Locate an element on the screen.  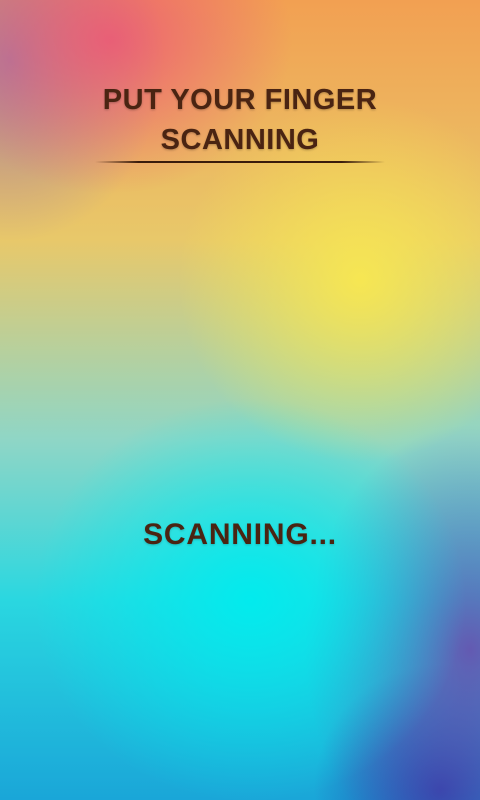
title-line-2: SCANNING is located at coordinates (240, 140).